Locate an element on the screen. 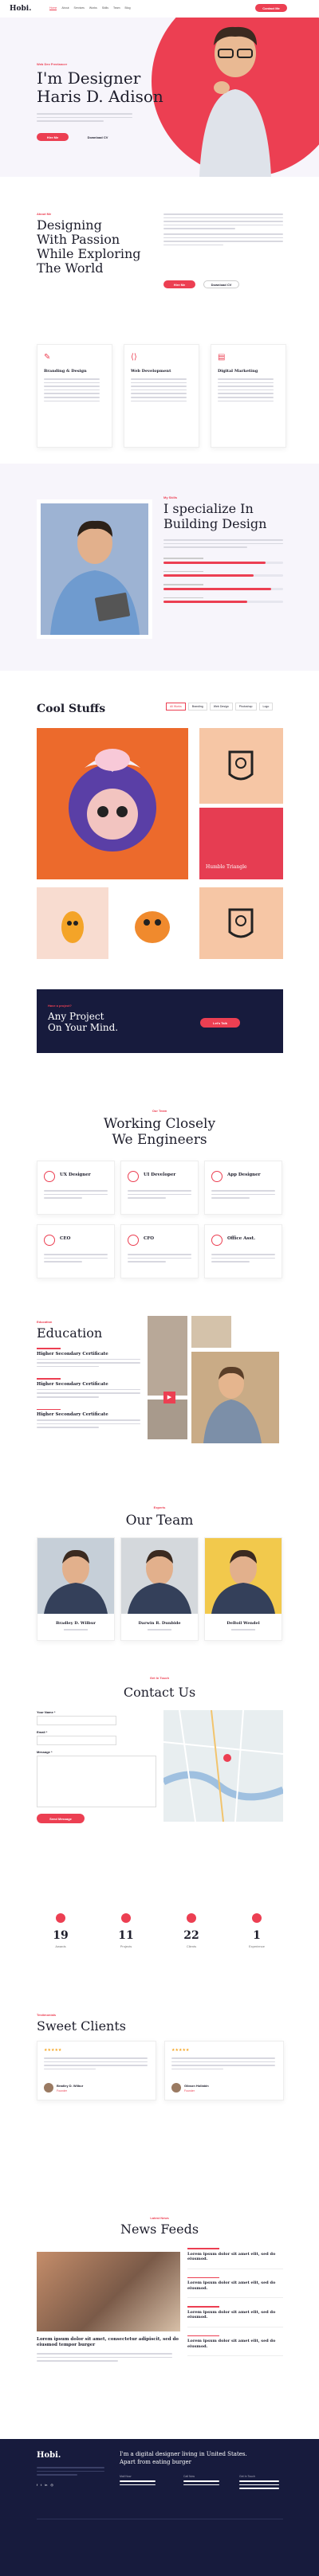  logo: Hobi. is located at coordinates (20, 9).